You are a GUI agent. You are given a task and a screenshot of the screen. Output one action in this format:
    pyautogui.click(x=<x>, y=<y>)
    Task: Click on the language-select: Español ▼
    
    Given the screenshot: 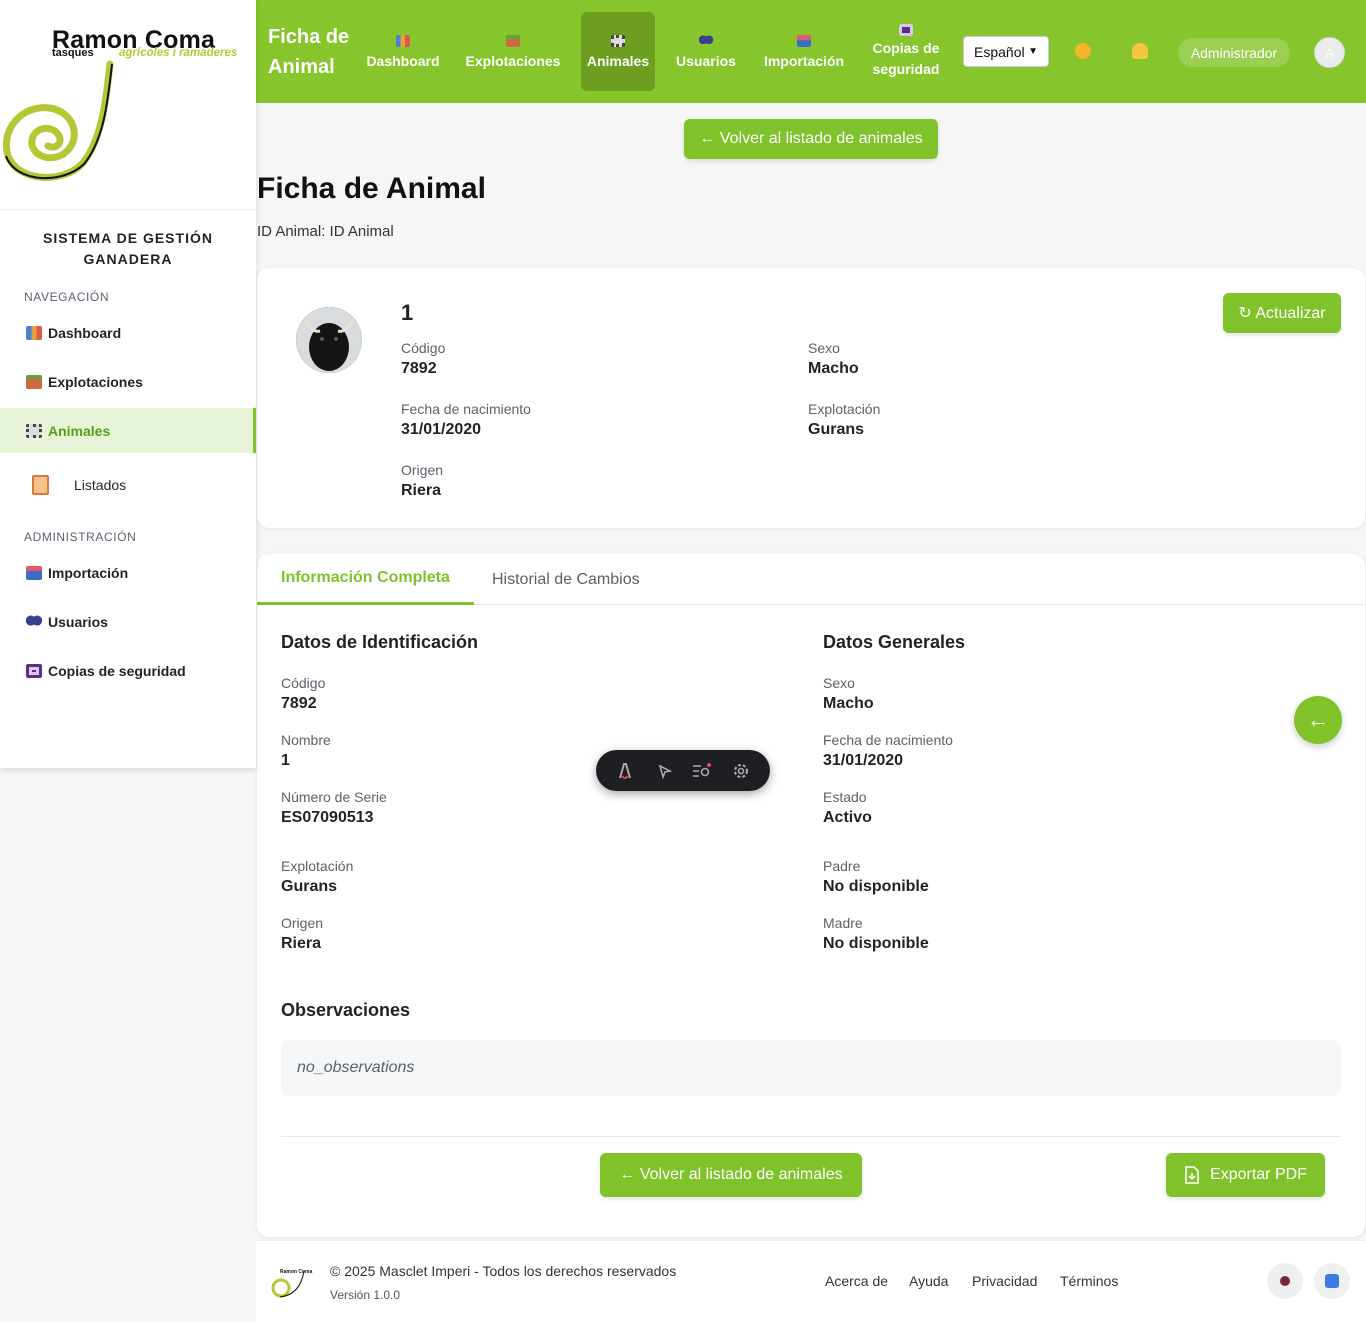 What is the action you would take?
    pyautogui.click(x=1006, y=51)
    